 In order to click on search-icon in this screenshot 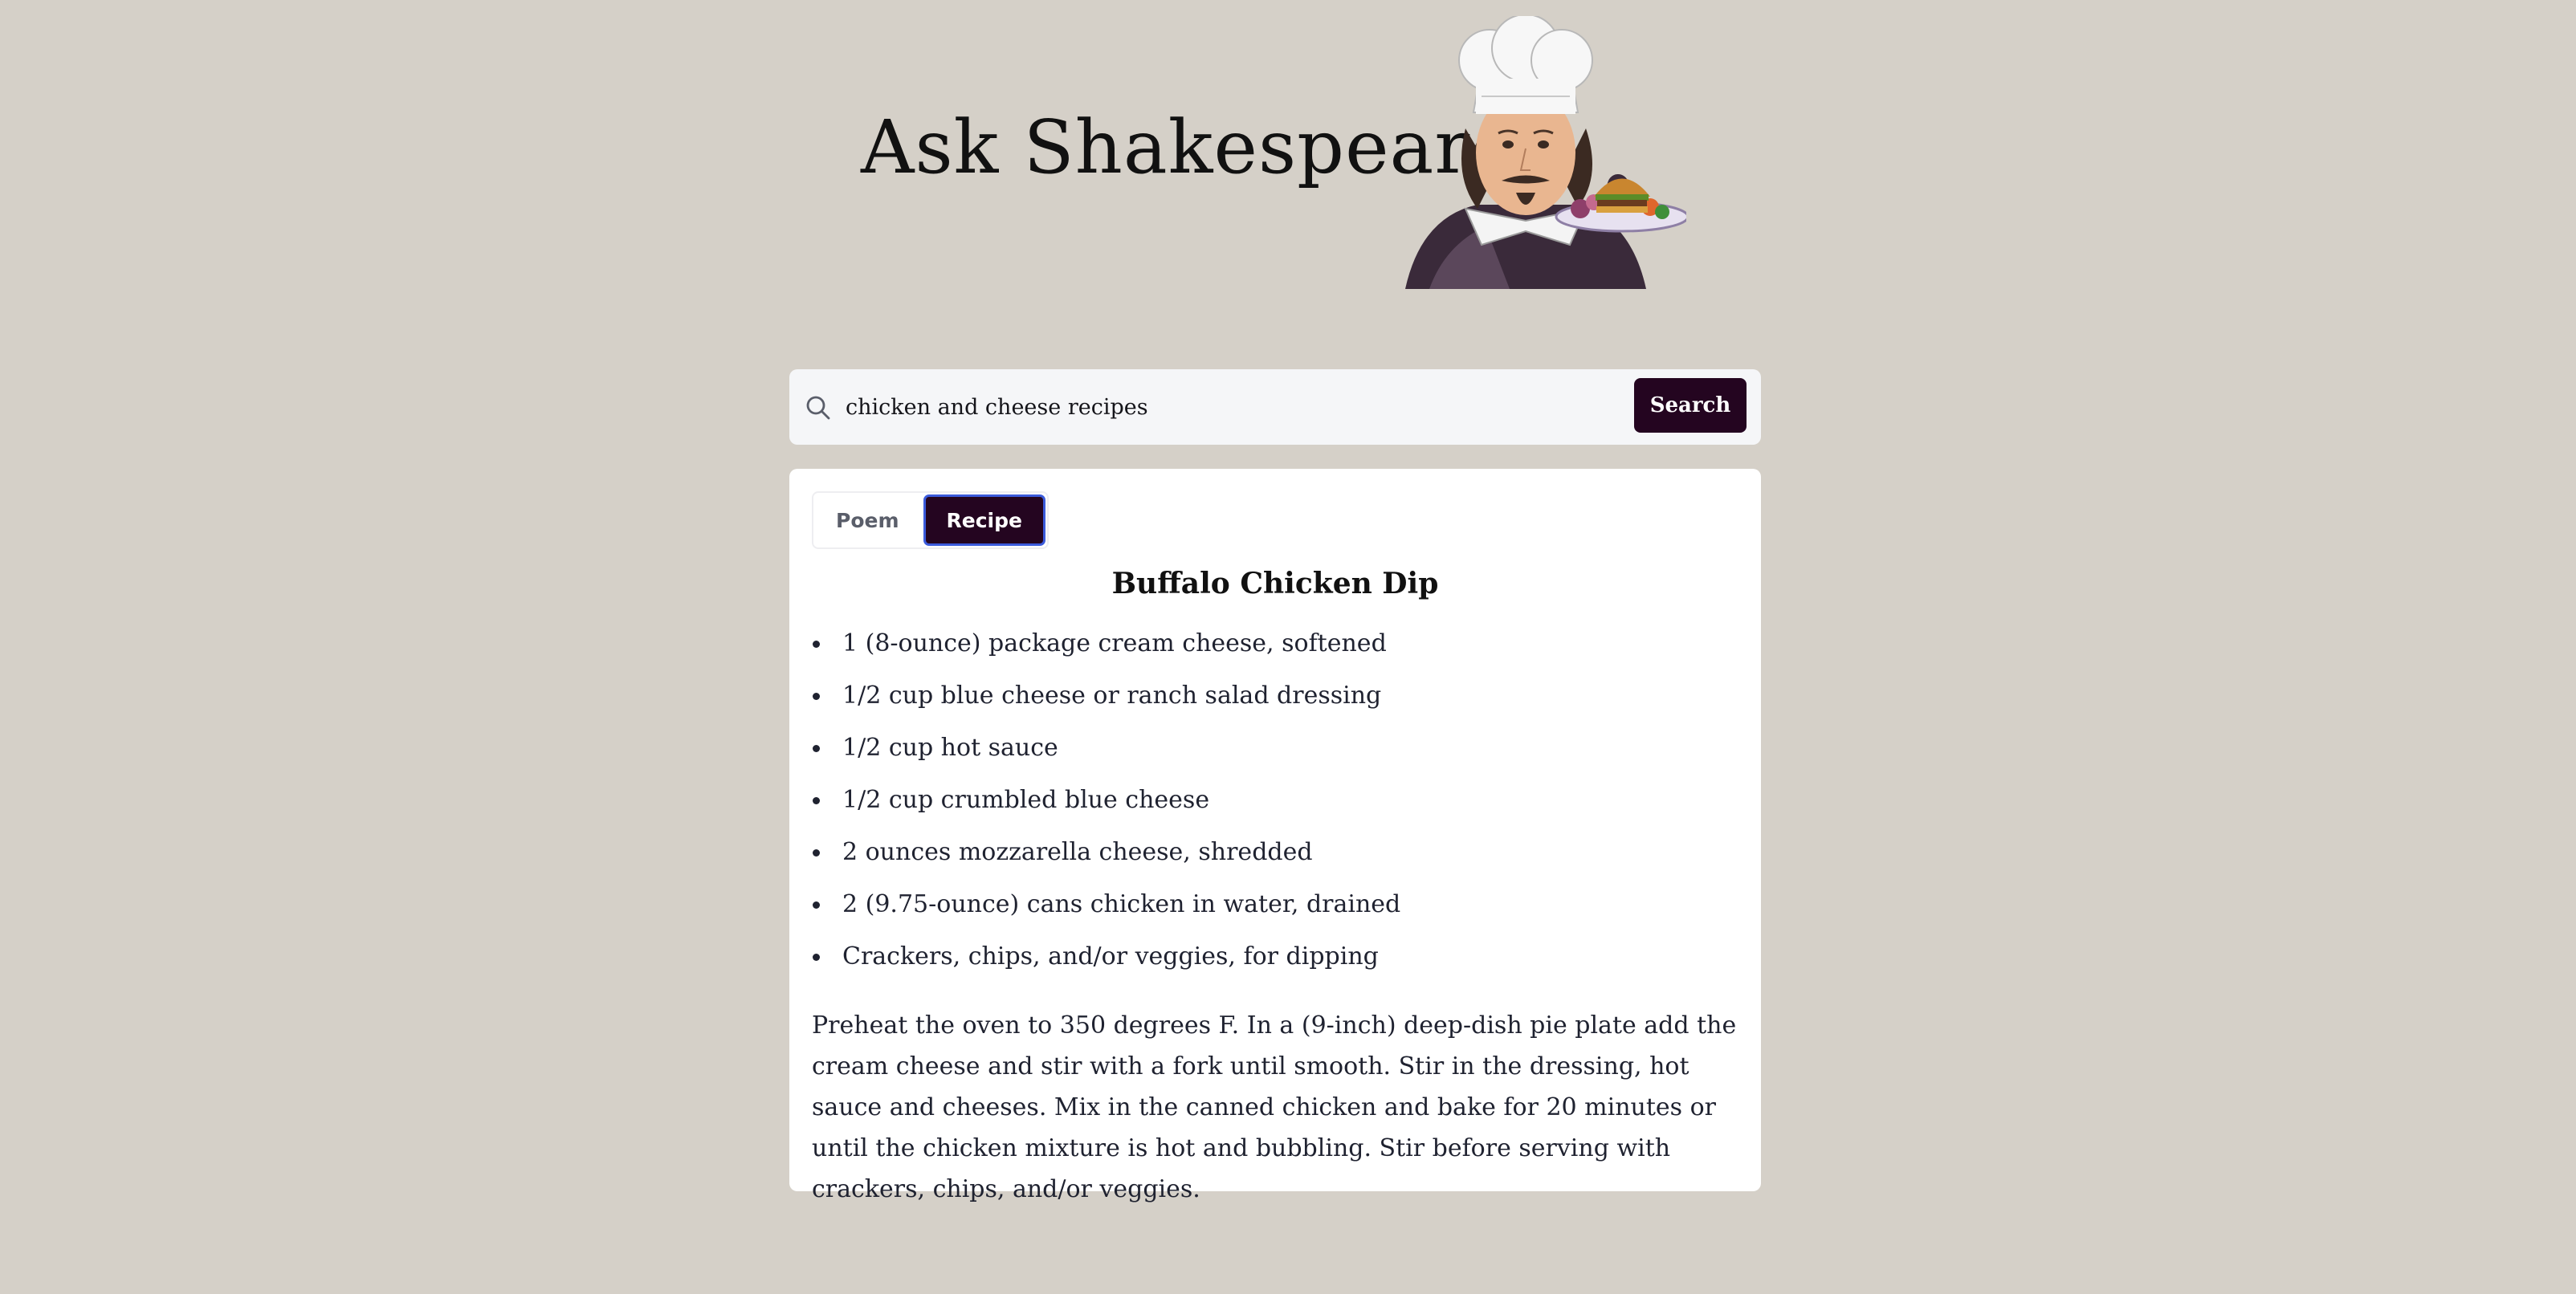, I will do `click(818, 408)`.